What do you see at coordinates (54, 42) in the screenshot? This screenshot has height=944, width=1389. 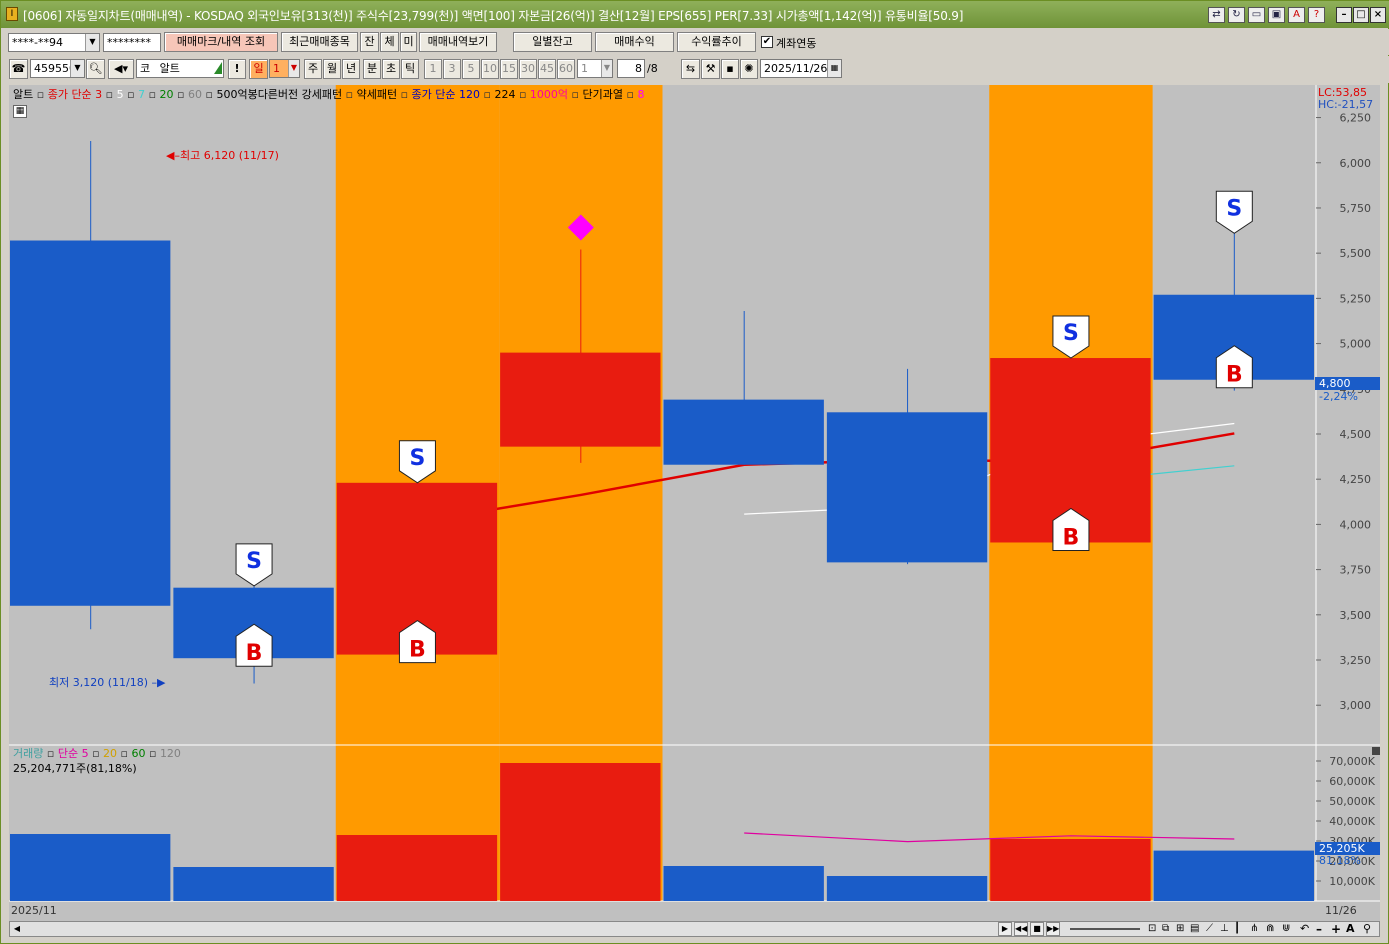 I see `account-select: ****-**94 ▼` at bounding box center [54, 42].